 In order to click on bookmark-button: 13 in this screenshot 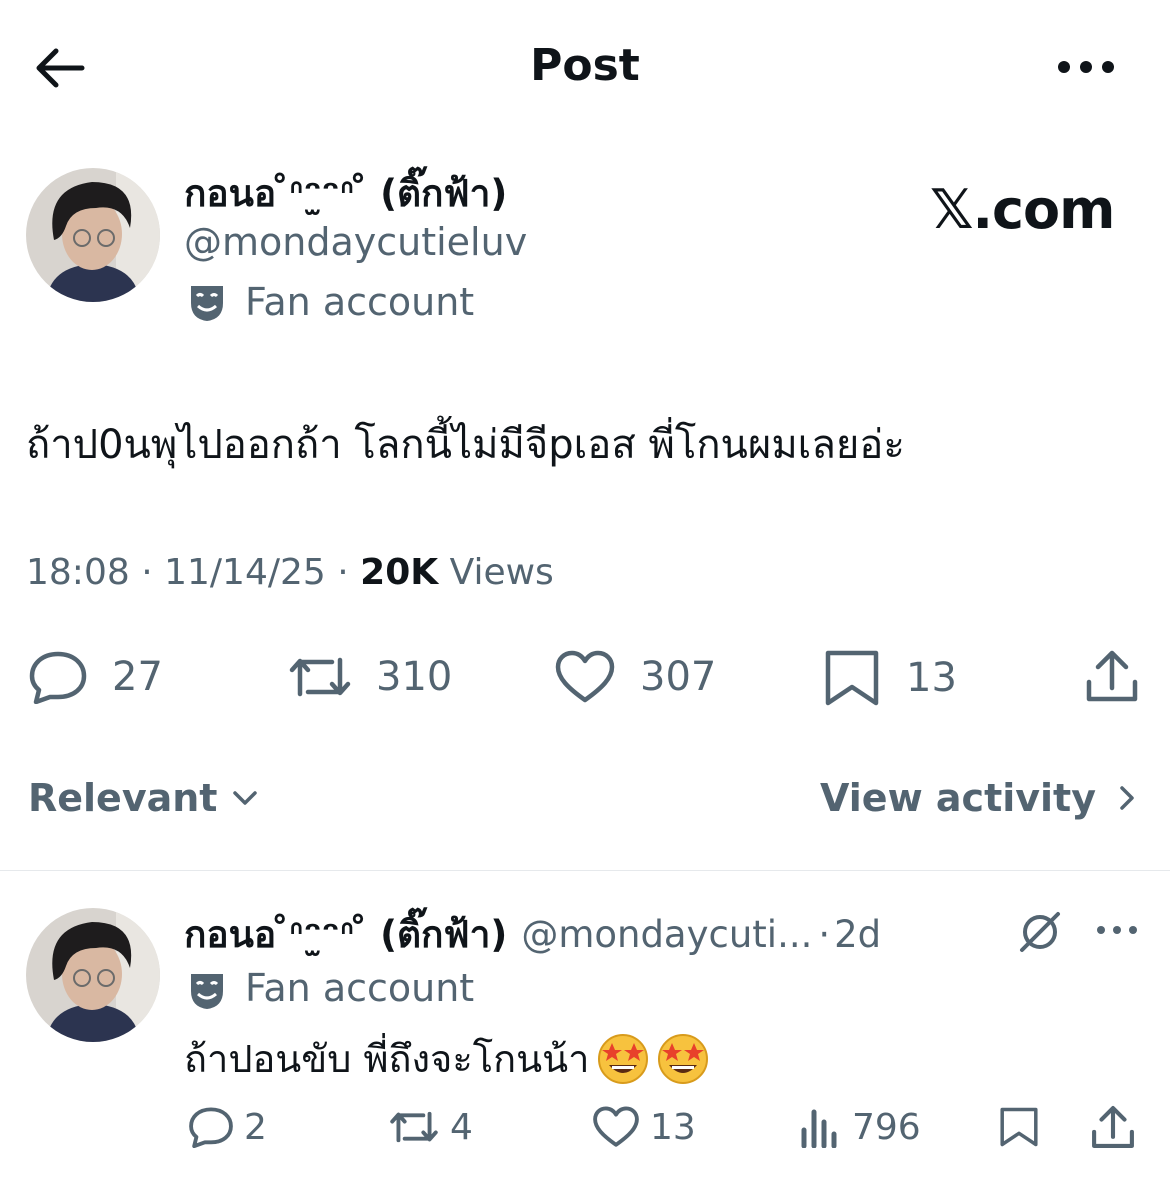, I will do `click(889, 678)`.